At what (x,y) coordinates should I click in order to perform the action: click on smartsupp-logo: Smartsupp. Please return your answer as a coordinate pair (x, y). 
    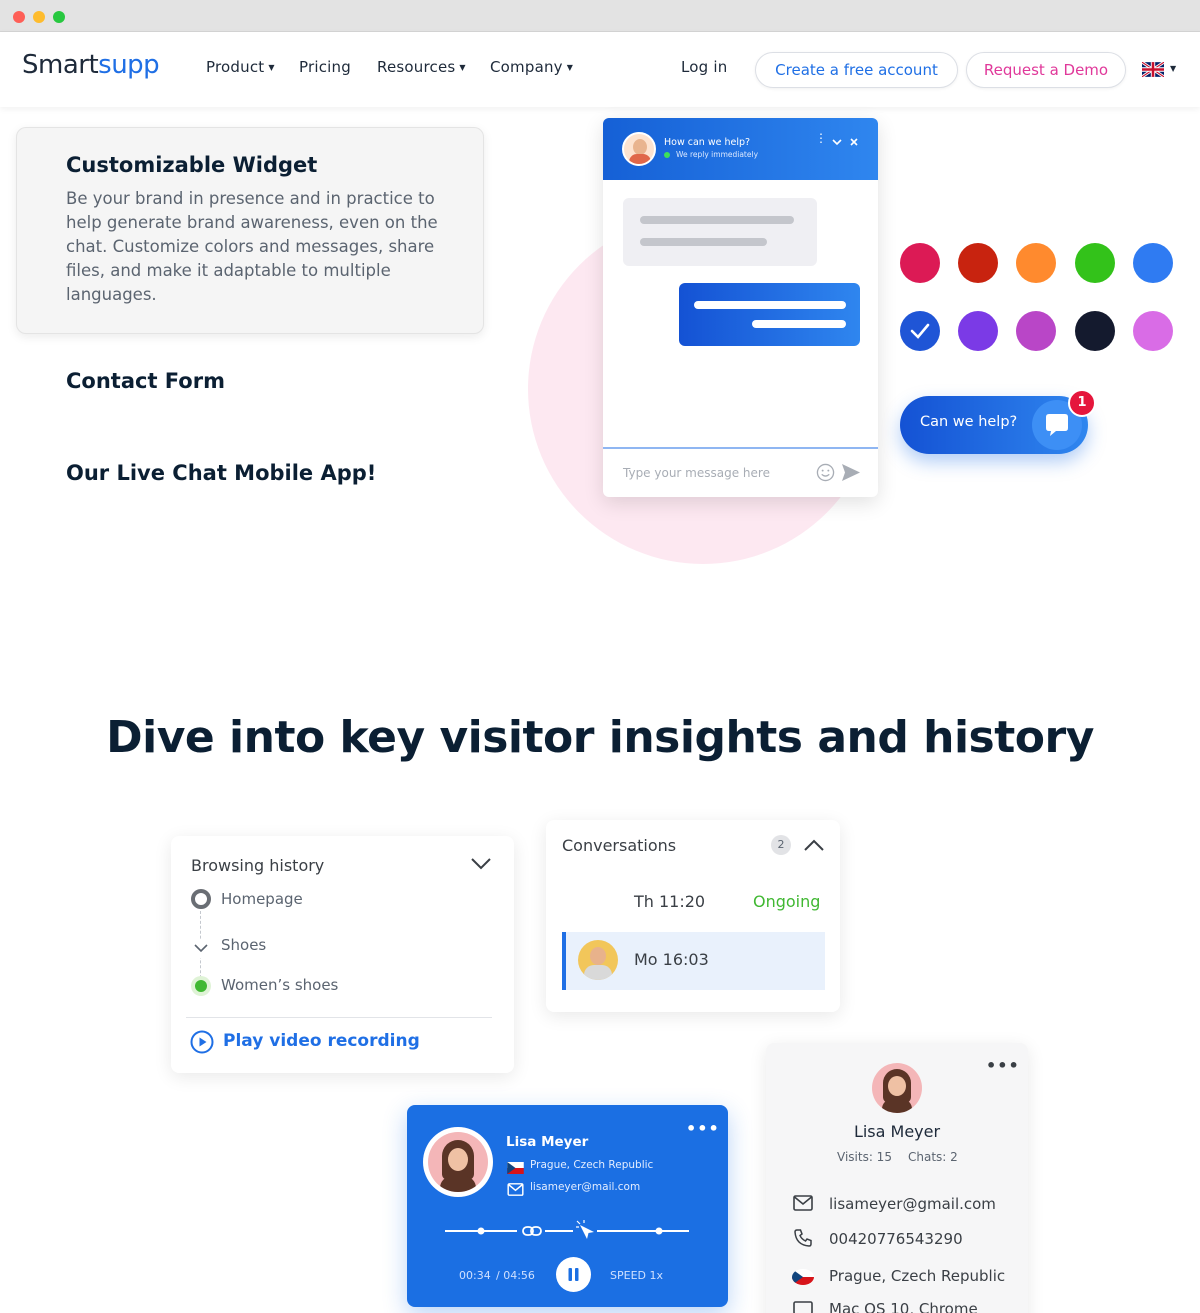
    Looking at the image, I should click on (91, 65).